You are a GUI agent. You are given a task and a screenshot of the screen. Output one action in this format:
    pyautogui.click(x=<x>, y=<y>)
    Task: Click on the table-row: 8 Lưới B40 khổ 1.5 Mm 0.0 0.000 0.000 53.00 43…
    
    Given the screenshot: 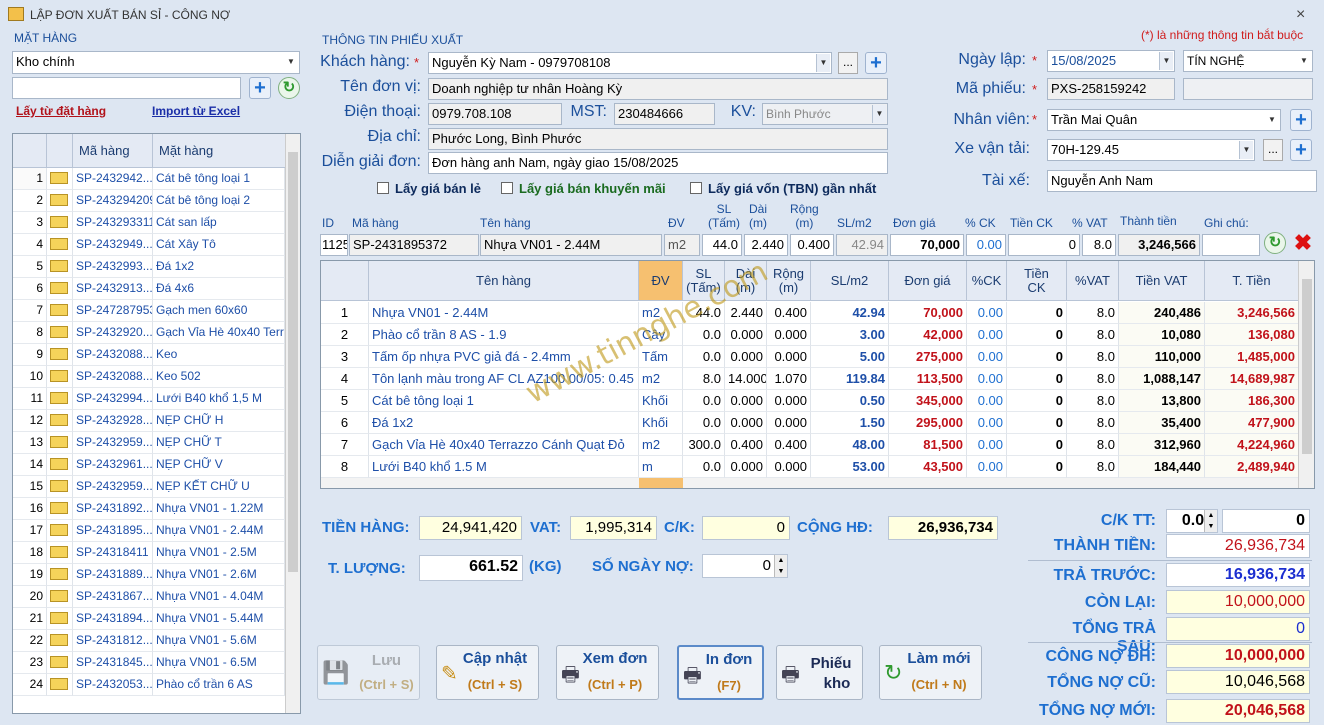 What is the action you would take?
    pyautogui.click(x=810, y=467)
    